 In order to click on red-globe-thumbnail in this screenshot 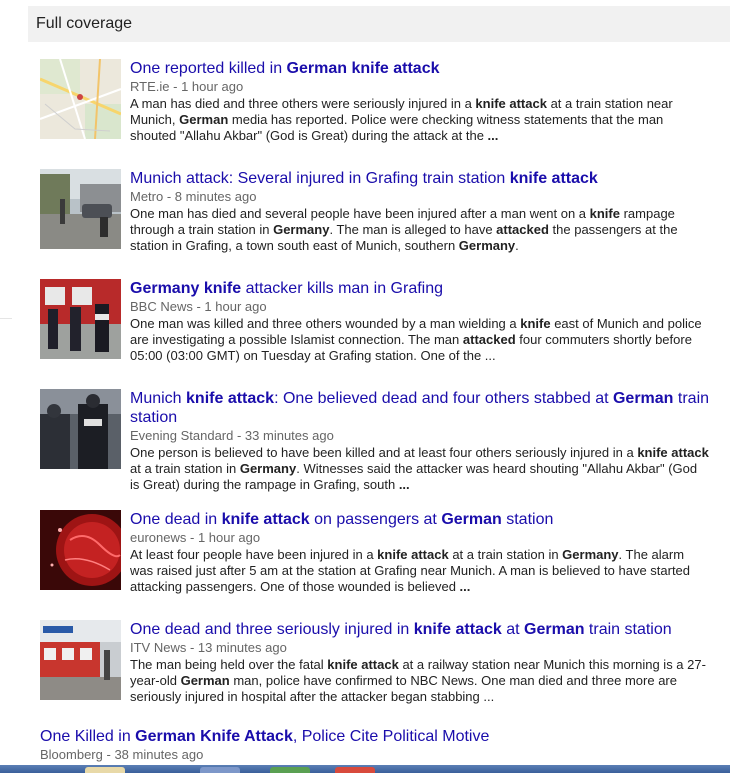, I will do `click(80, 550)`.